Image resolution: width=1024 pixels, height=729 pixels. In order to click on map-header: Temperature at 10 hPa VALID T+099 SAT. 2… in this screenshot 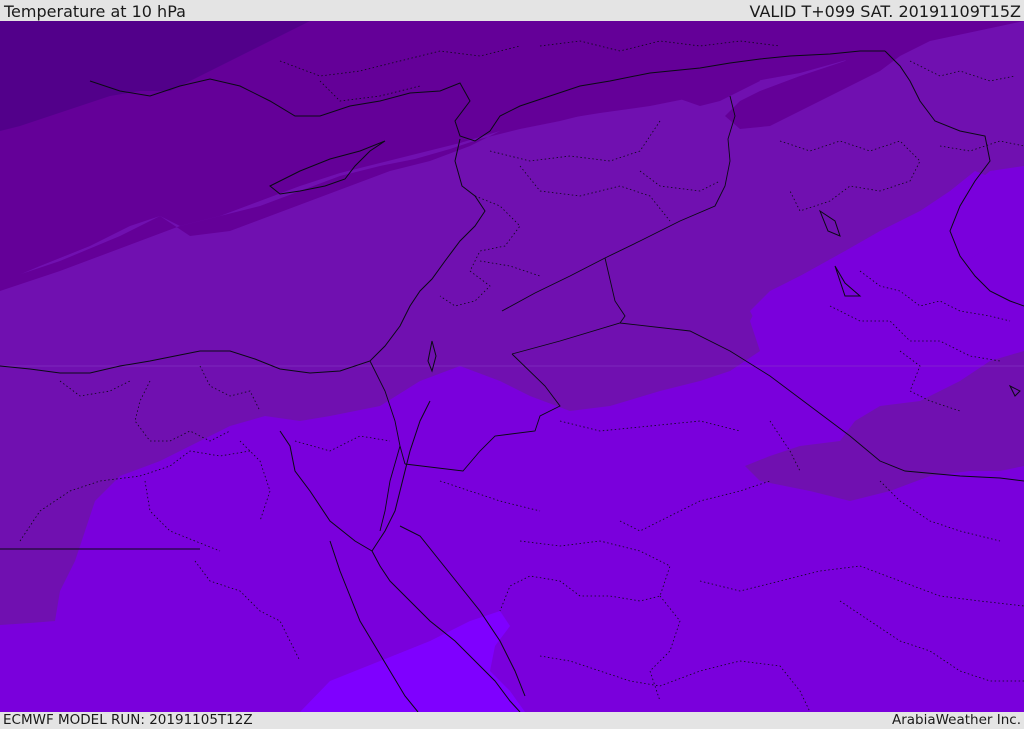, I will do `click(512, 10)`.